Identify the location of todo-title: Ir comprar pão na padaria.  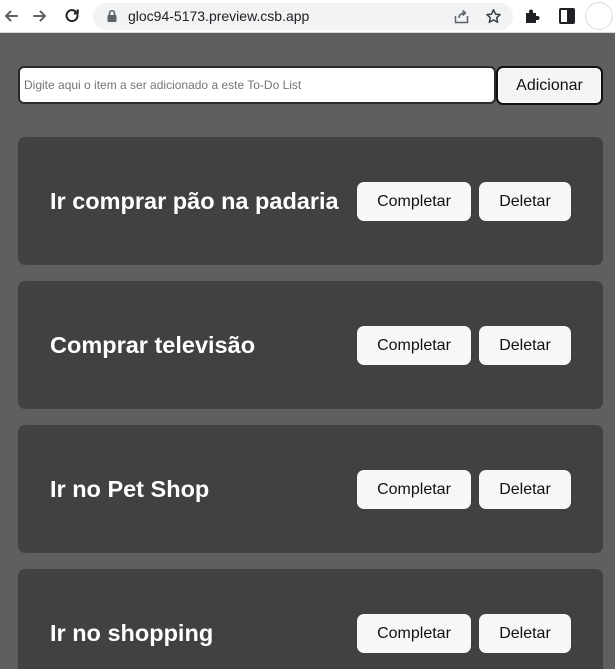
(194, 200).